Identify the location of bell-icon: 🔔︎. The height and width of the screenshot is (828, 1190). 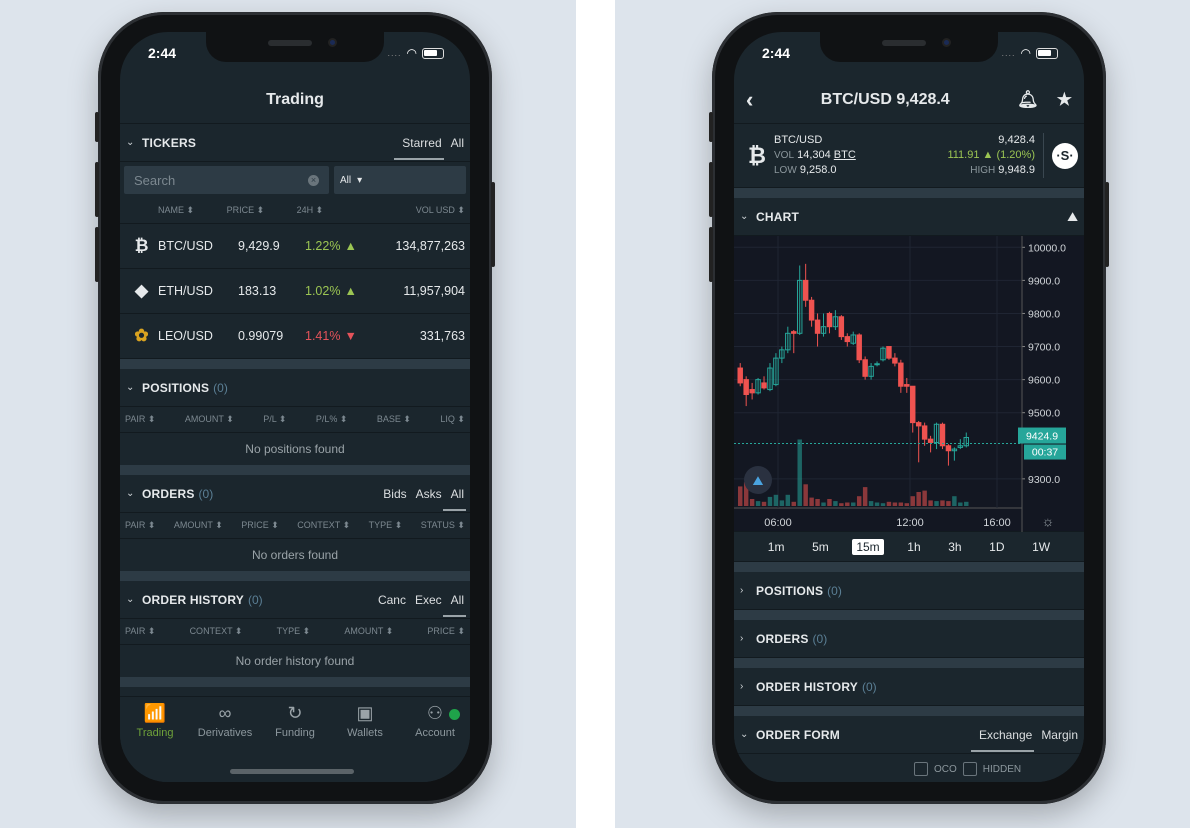
(1028, 100).